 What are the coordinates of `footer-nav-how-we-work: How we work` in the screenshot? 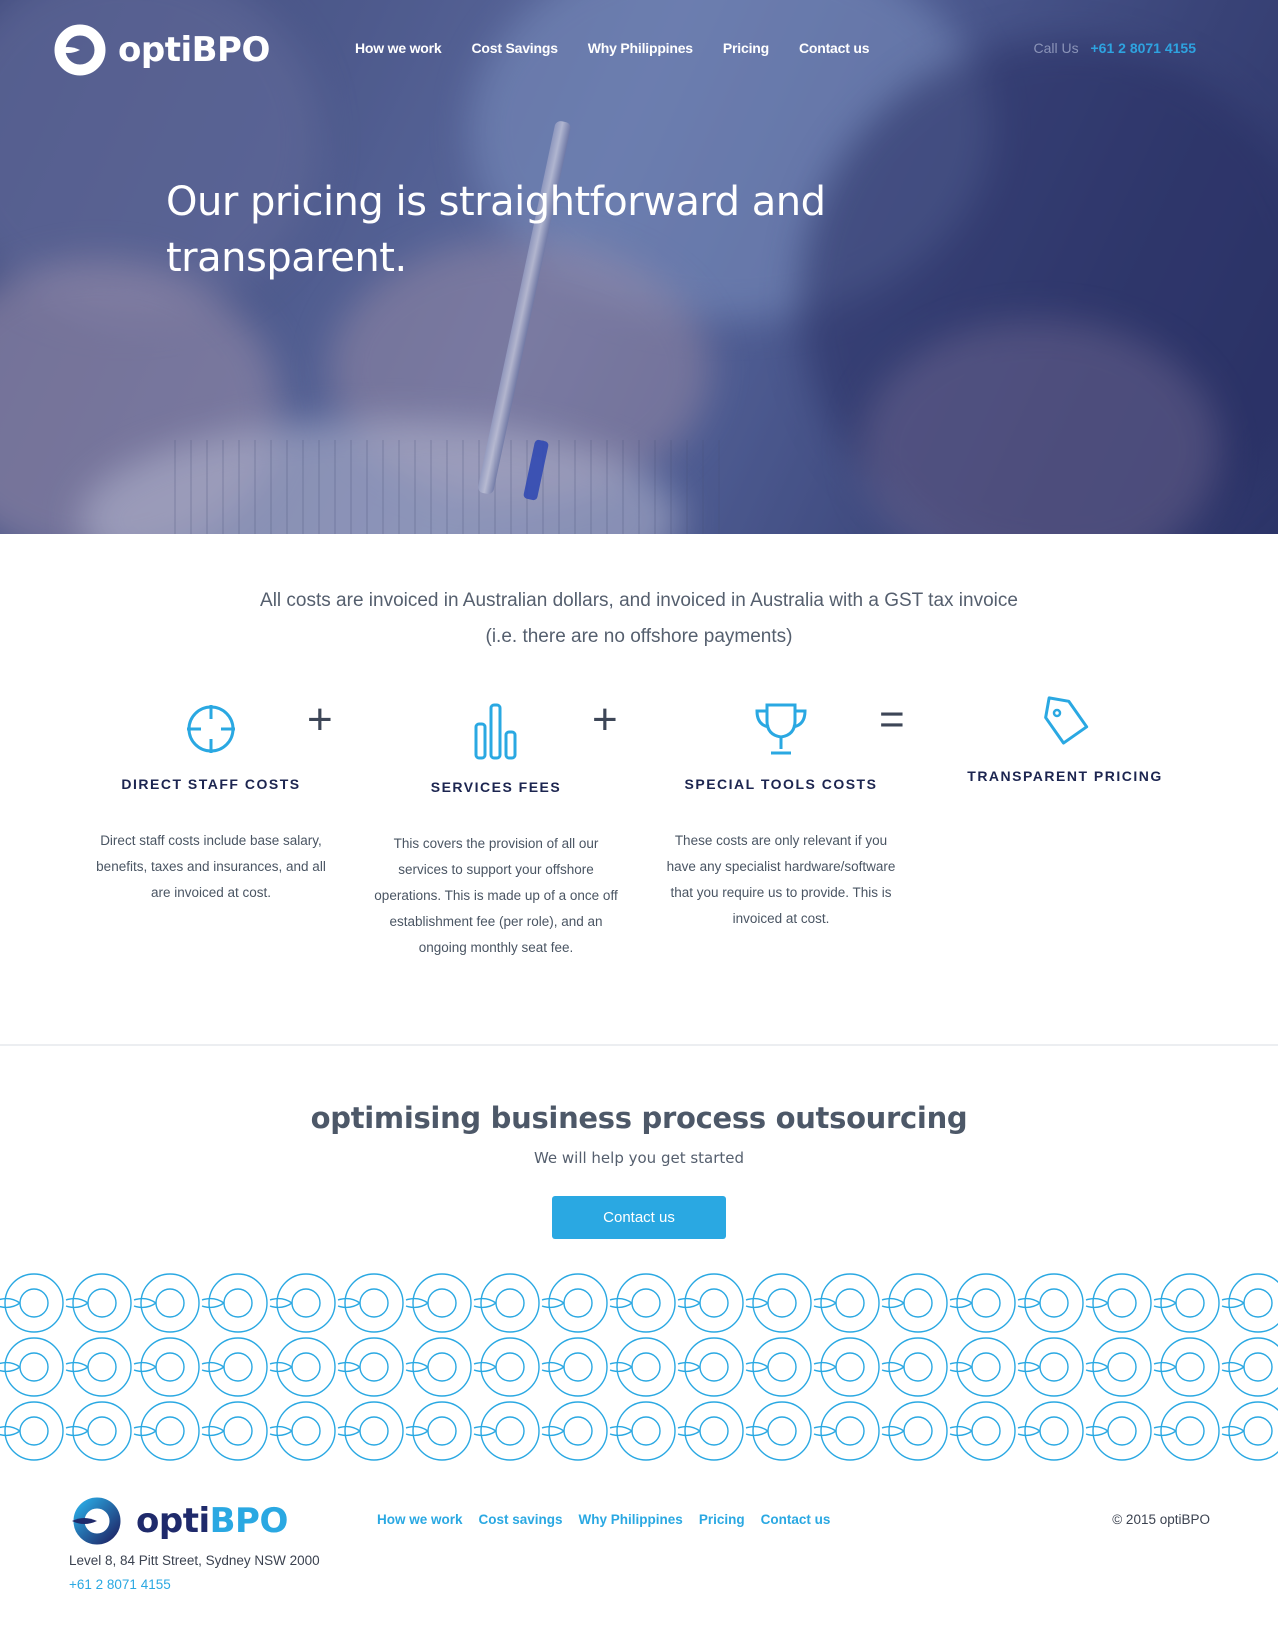 It's located at (420, 1519).